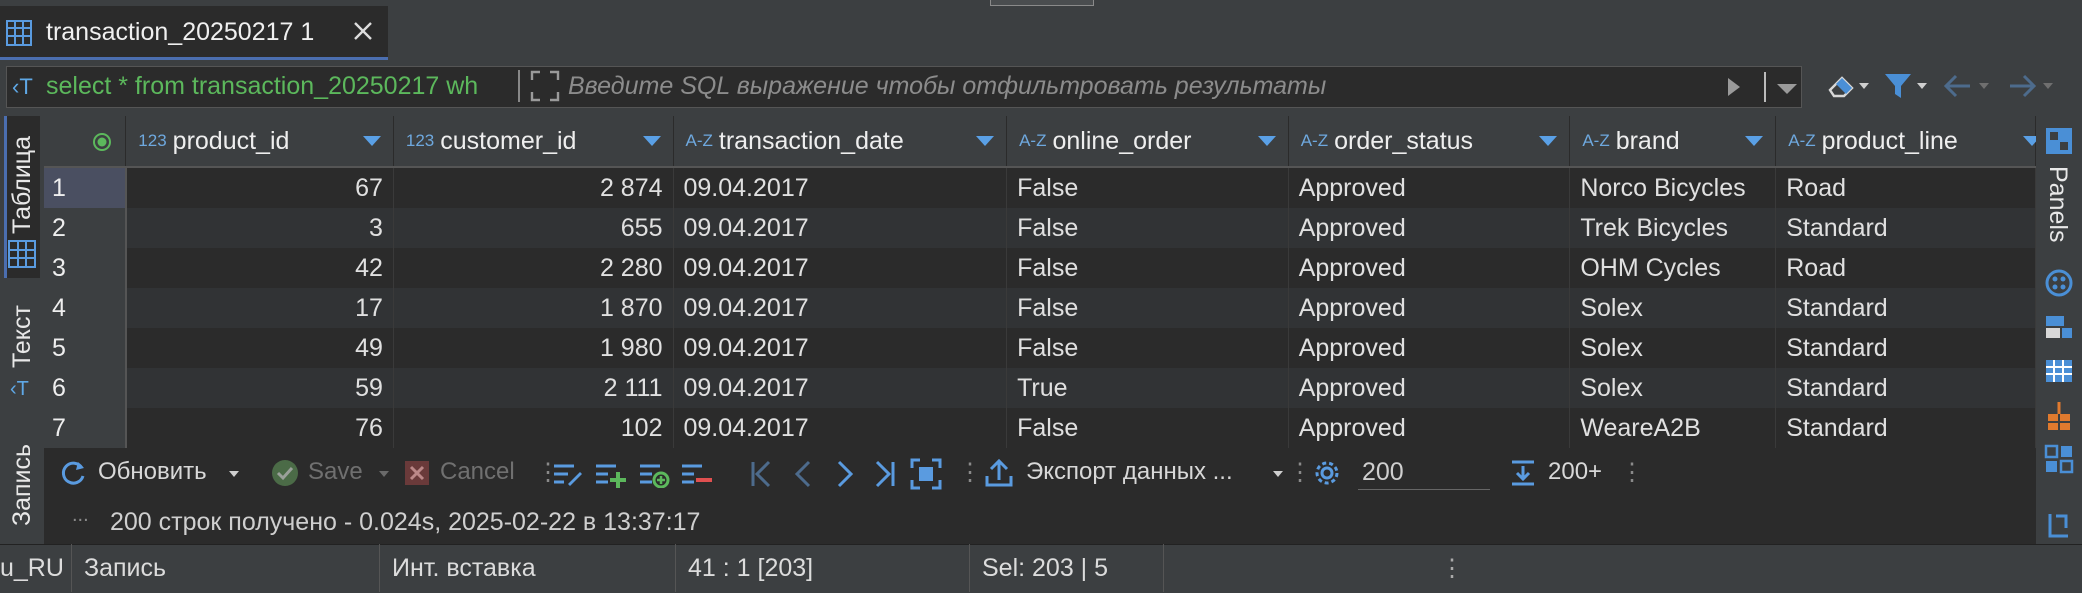 This screenshot has width=2082, height=593. What do you see at coordinates (533, 388) in the screenshot?
I see `cell-customer_id: 2 111` at bounding box center [533, 388].